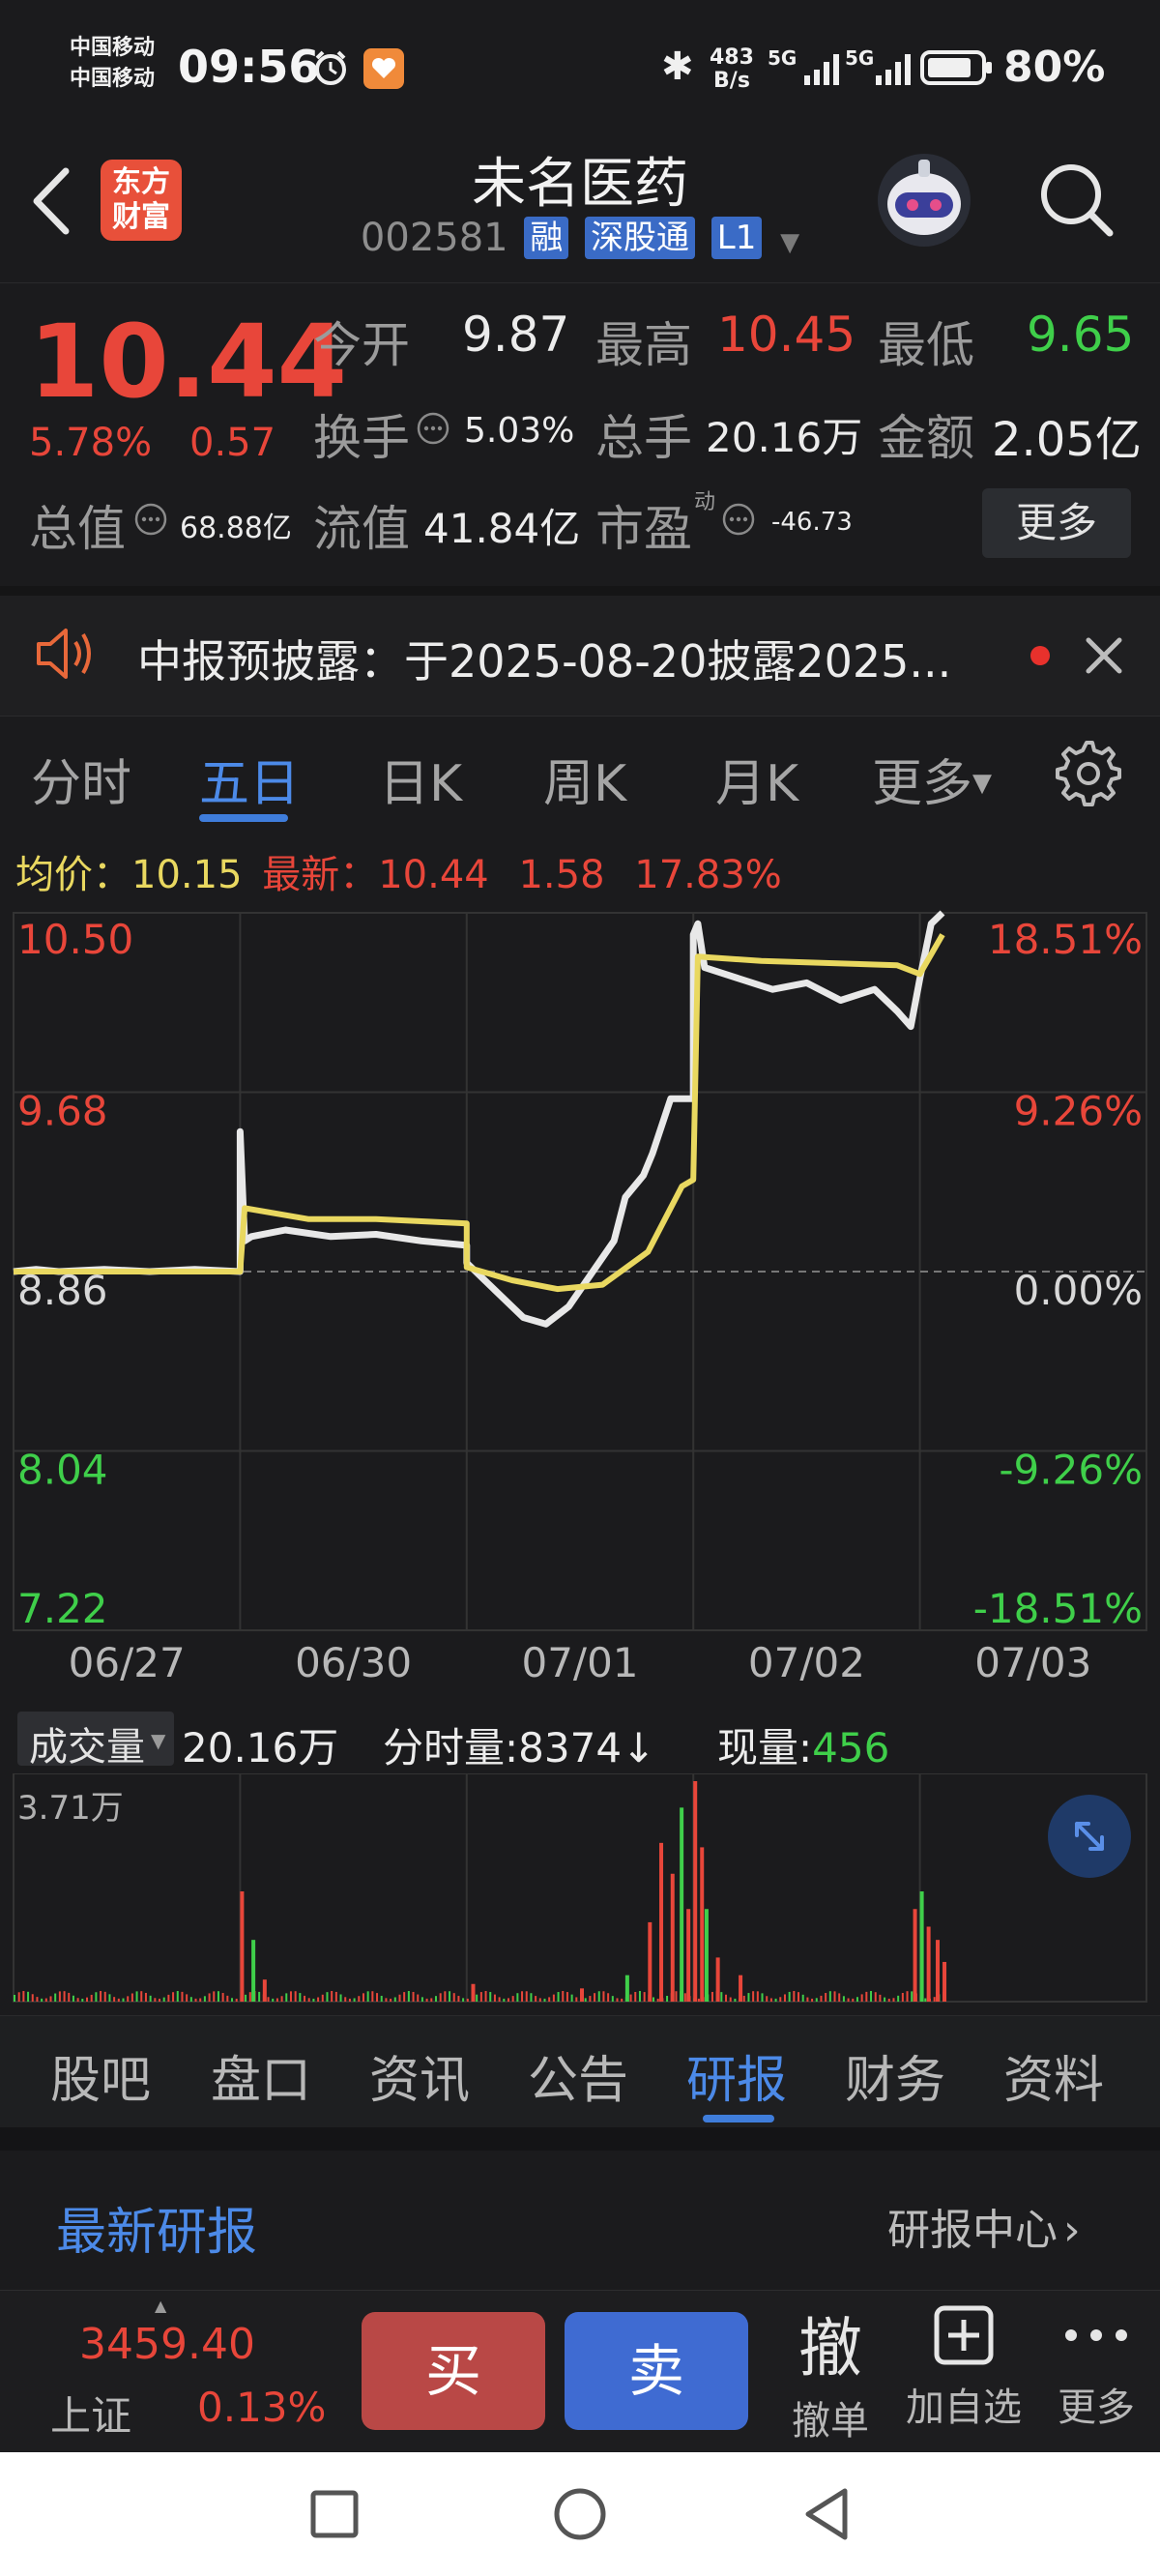  What do you see at coordinates (1086, 771) in the screenshot?
I see `settings-gear-icon` at bounding box center [1086, 771].